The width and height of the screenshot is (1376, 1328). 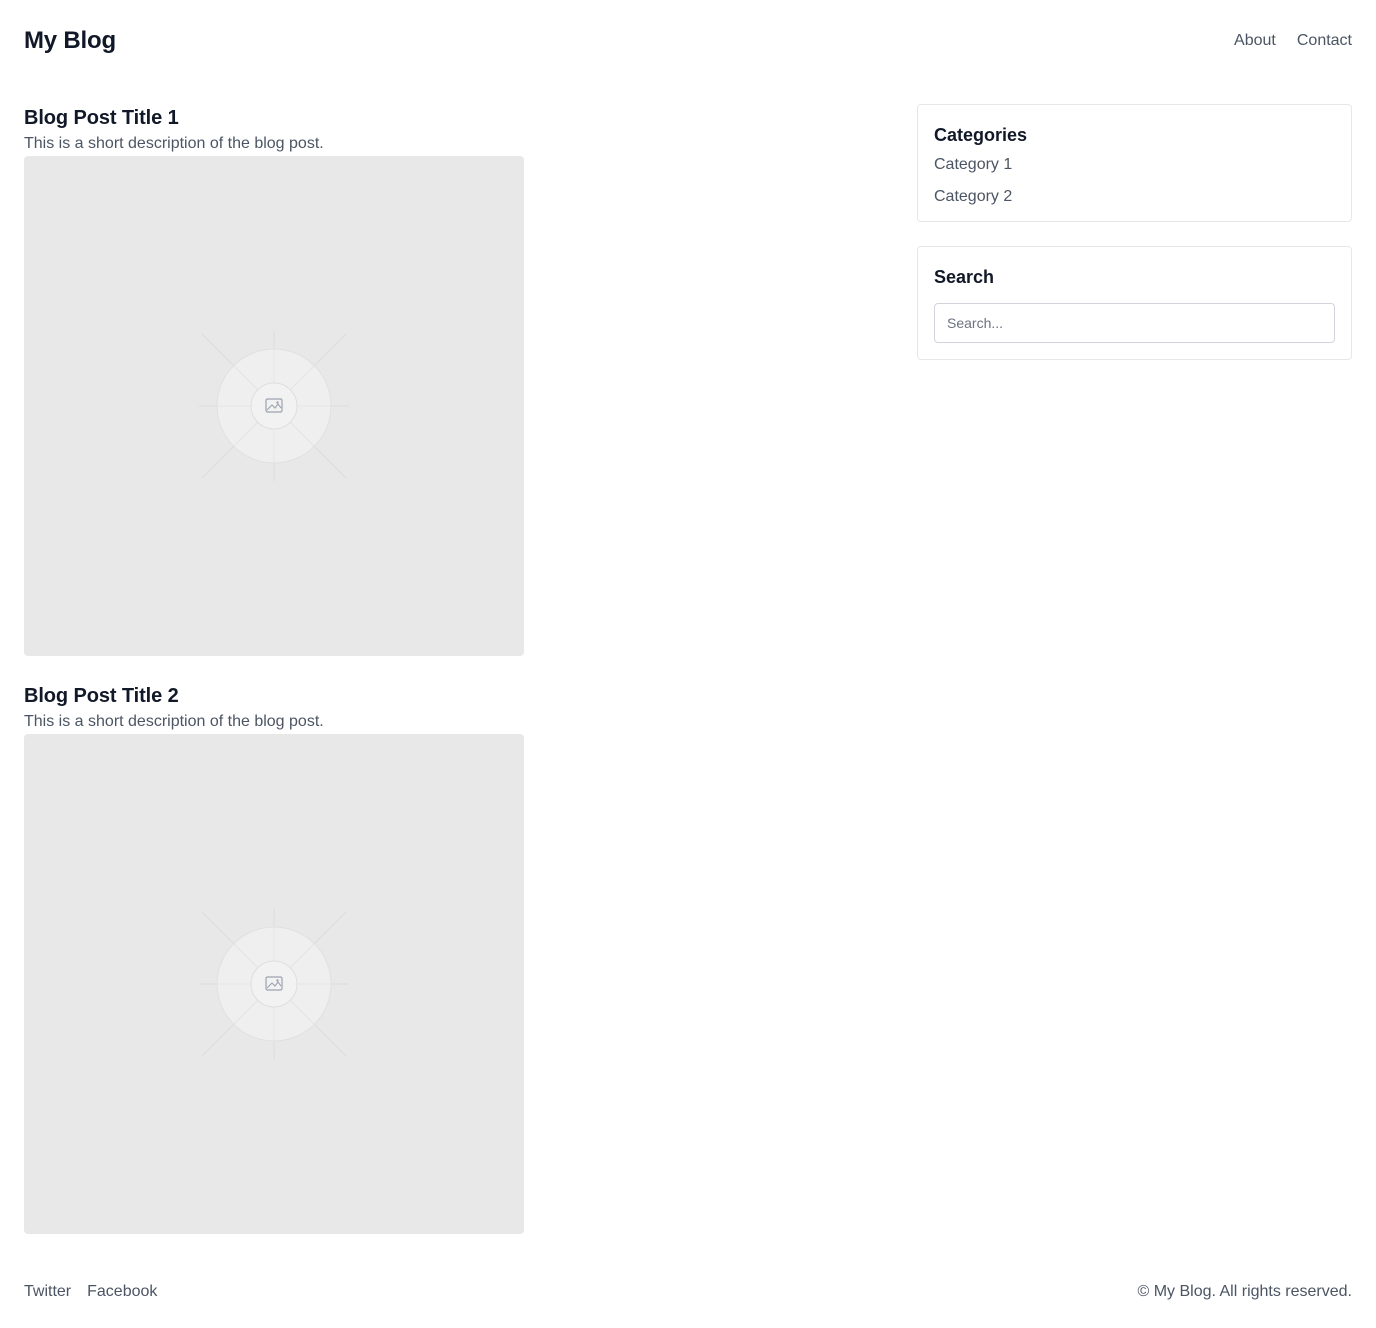 I want to click on categories-title: Categories, so click(x=981, y=135).